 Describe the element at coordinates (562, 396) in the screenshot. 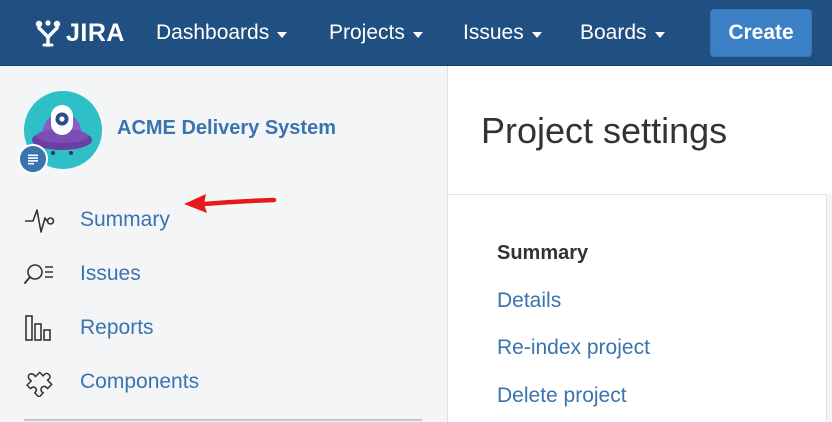

I see `delete-project-link: Delete project` at that location.